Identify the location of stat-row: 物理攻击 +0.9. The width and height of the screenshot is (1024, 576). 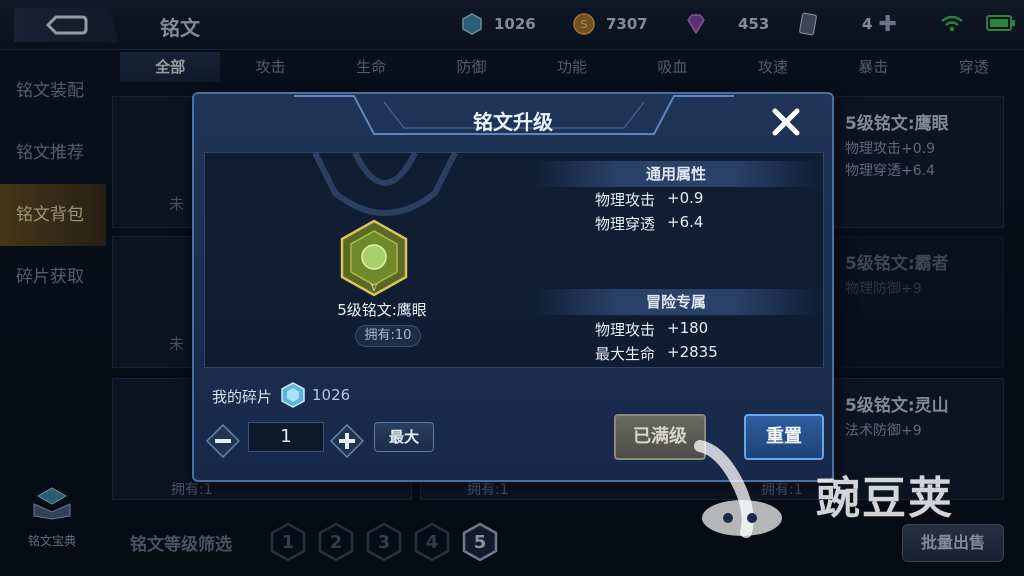
(641, 199).